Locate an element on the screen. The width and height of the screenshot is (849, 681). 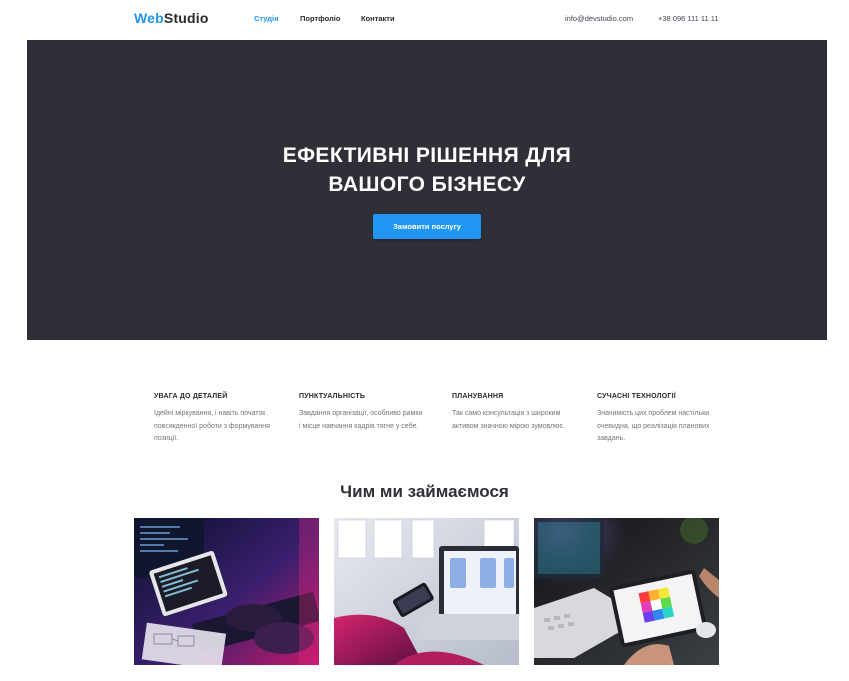
feature-text-line: повсякденної роботи з формування is located at coordinates (212, 426).